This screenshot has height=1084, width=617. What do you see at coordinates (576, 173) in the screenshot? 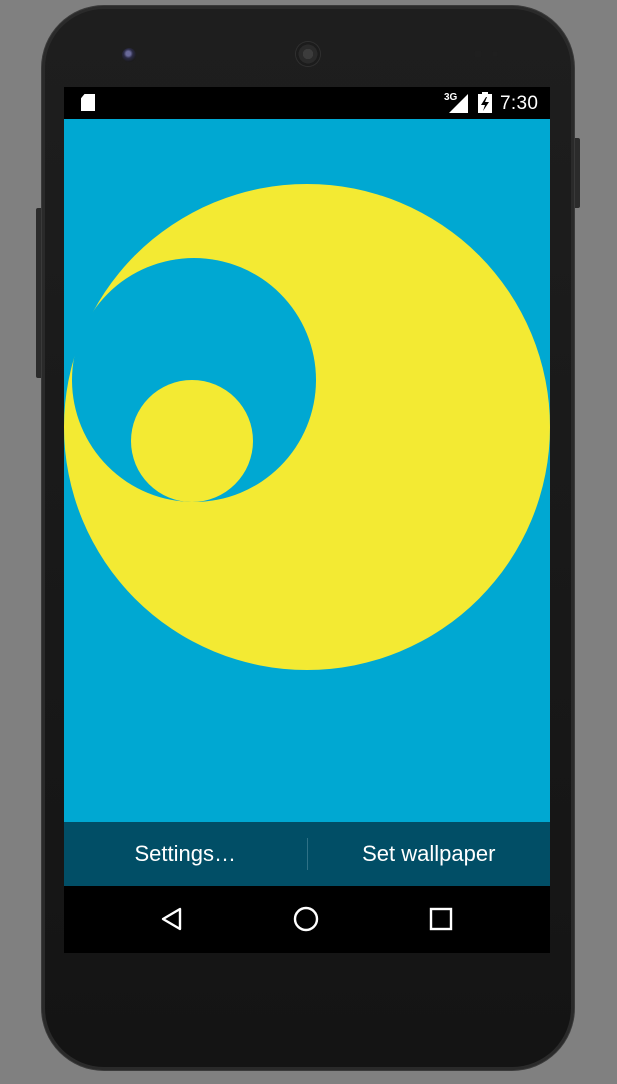
I see `power-button` at bounding box center [576, 173].